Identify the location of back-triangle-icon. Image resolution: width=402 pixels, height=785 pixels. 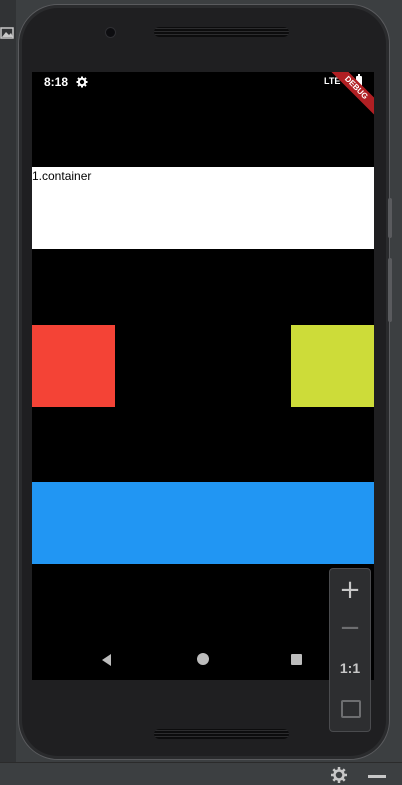
(107, 660).